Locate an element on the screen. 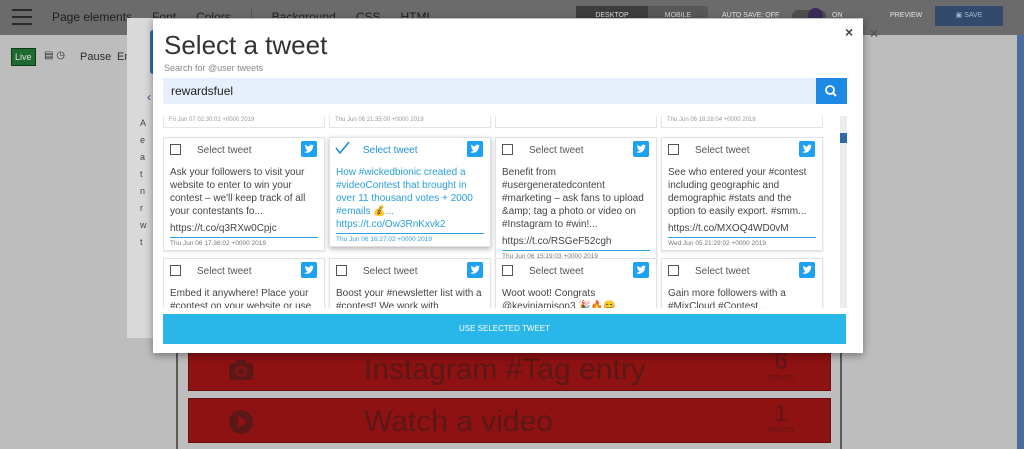 The height and width of the screenshot is (449, 1024). chevron-left-icon: ‹ is located at coordinates (149, 97).